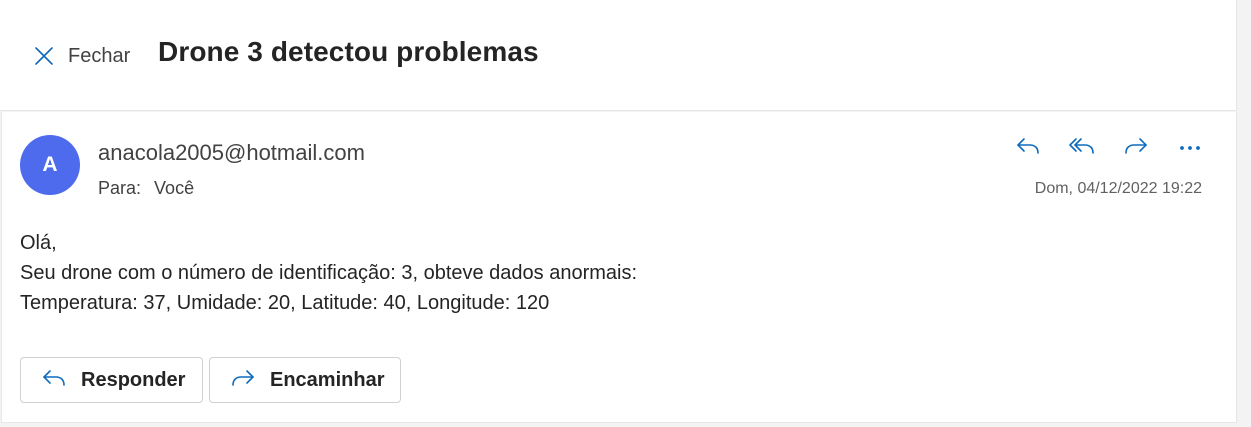 The height and width of the screenshot is (427, 1251). Describe the element at coordinates (348, 51) in the screenshot. I see `email-subject: Drone 3 detectou problemas` at that location.